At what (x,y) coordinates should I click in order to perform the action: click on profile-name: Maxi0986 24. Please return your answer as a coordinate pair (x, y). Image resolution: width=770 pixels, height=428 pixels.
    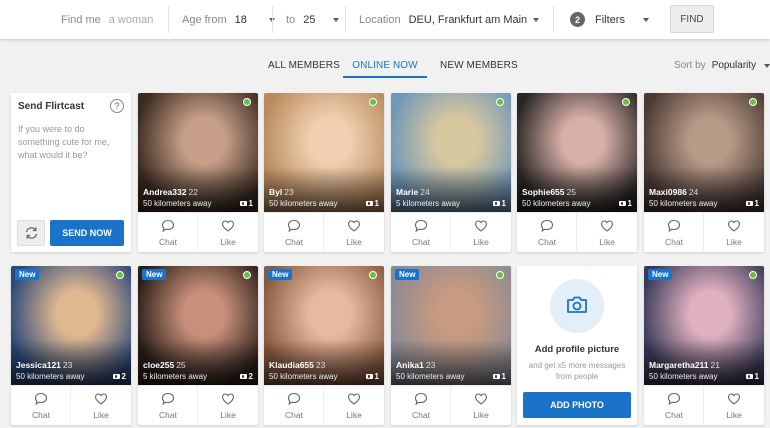
    Looking at the image, I should click on (673, 192).